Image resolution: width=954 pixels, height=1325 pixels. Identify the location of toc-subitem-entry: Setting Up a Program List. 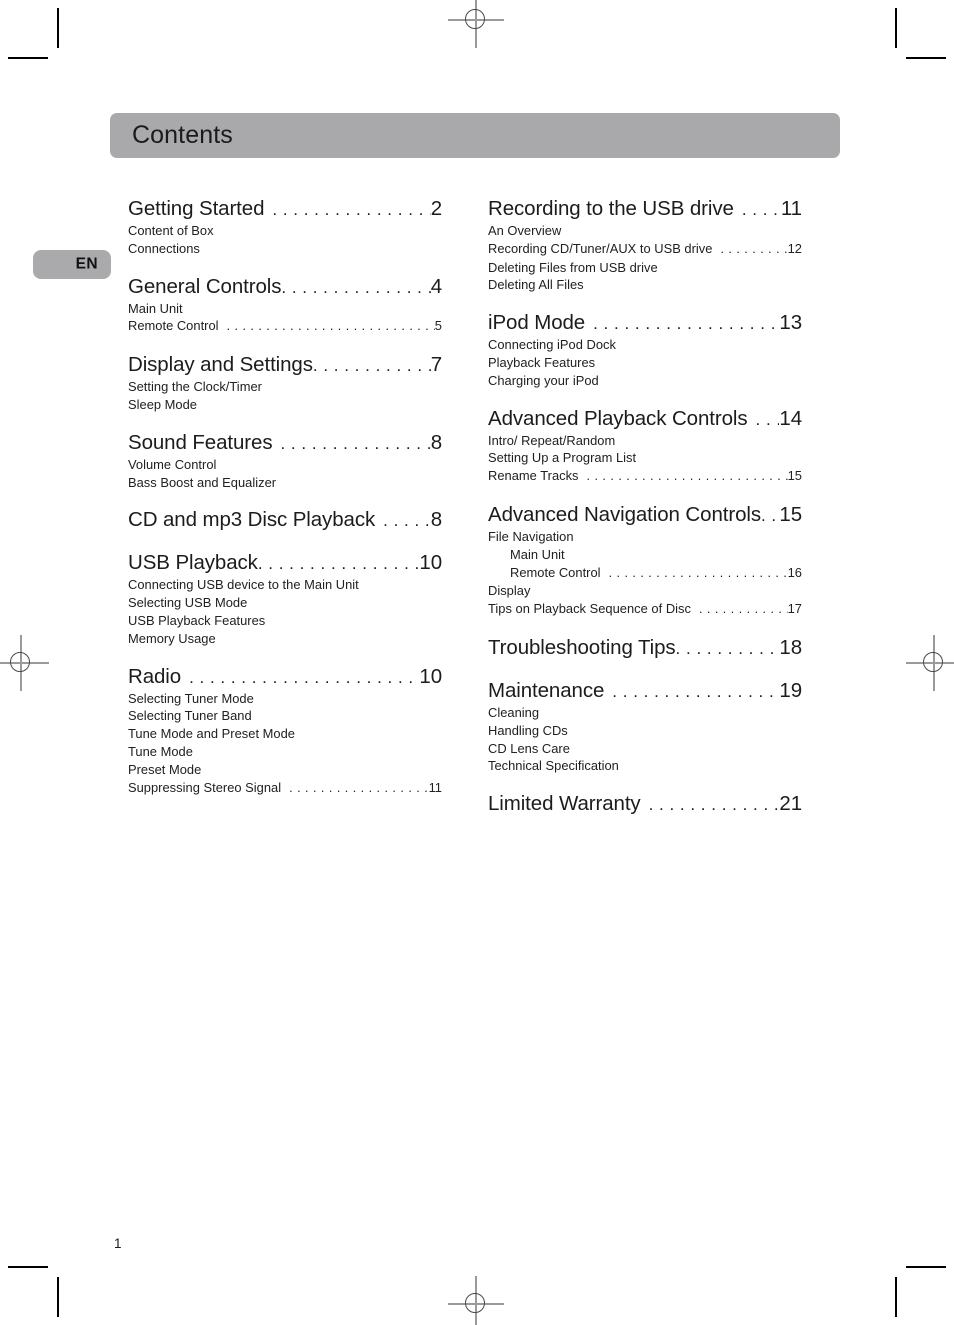
(645, 458).